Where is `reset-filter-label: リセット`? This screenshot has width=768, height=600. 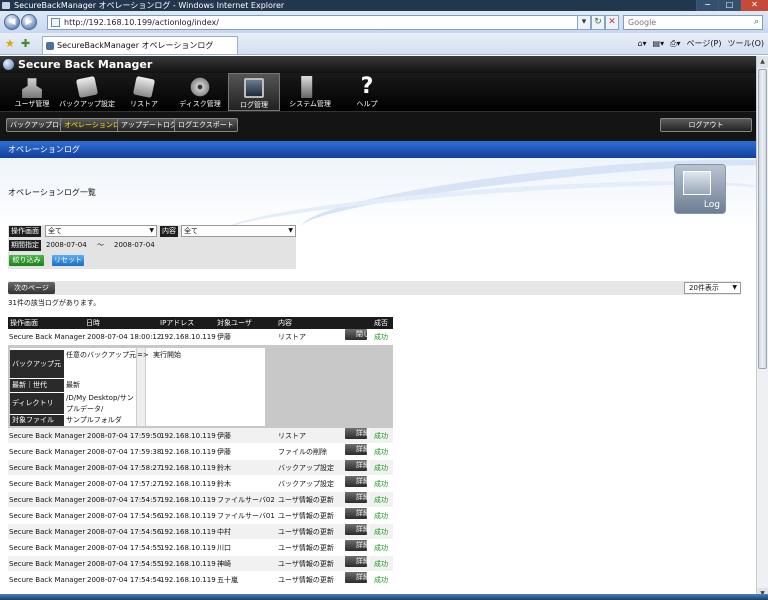
reset-filter-label: リセット is located at coordinates (68, 260).